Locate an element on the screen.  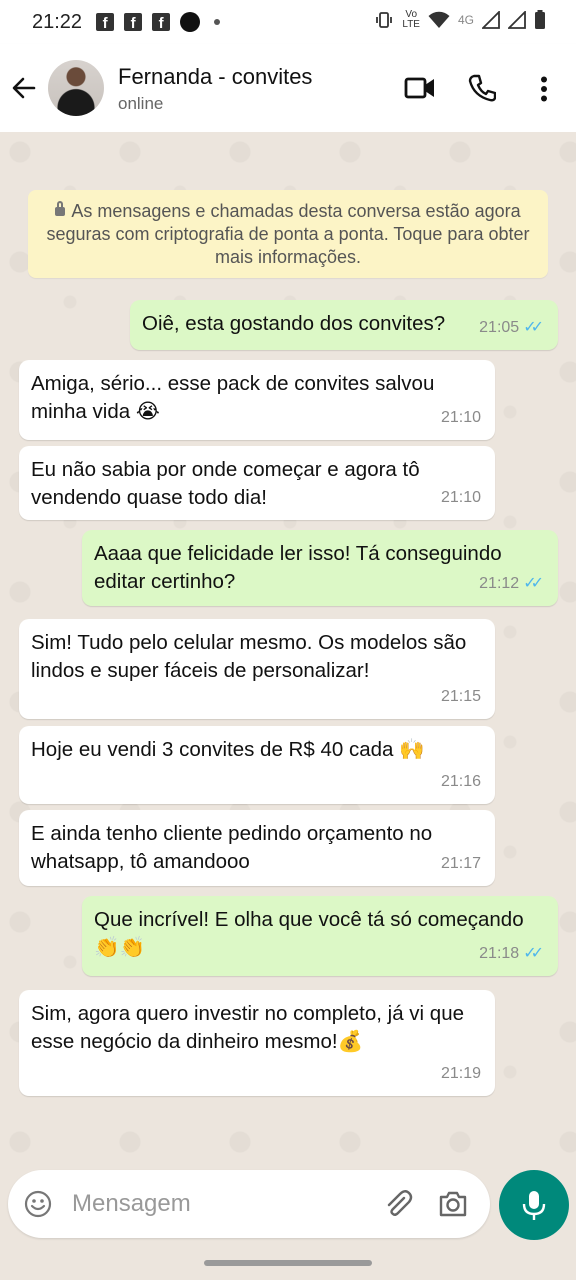
phone-icon is located at coordinates (482, 88).